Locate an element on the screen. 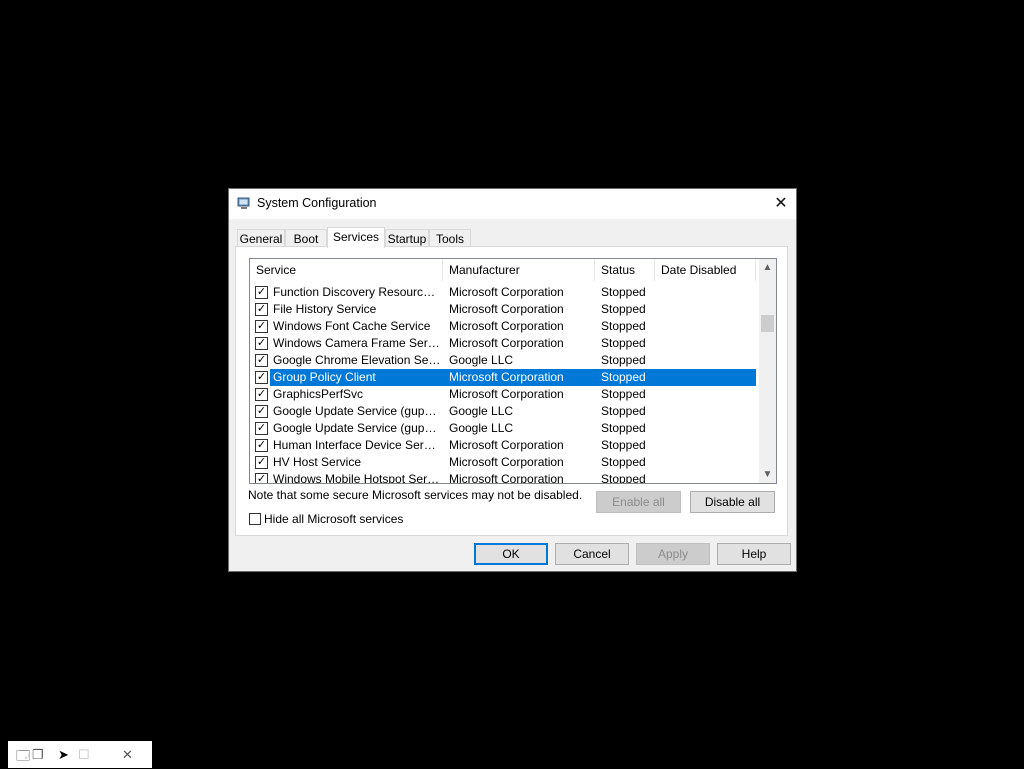  restore-icon: ❐ is located at coordinates (38, 755).